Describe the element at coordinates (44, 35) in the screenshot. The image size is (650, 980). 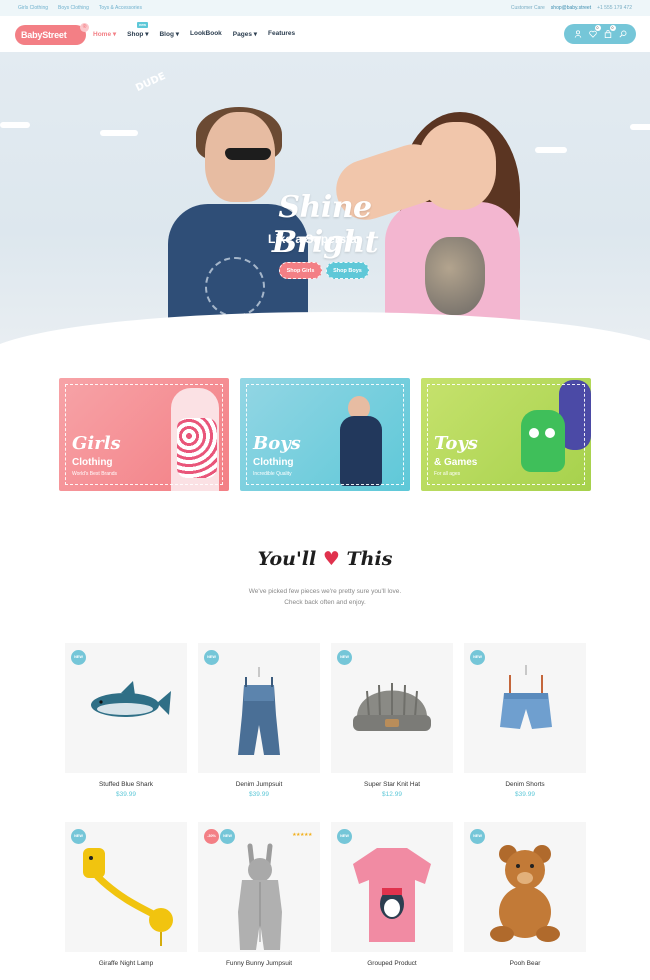
I see `logo-text: BabyStreet` at that location.